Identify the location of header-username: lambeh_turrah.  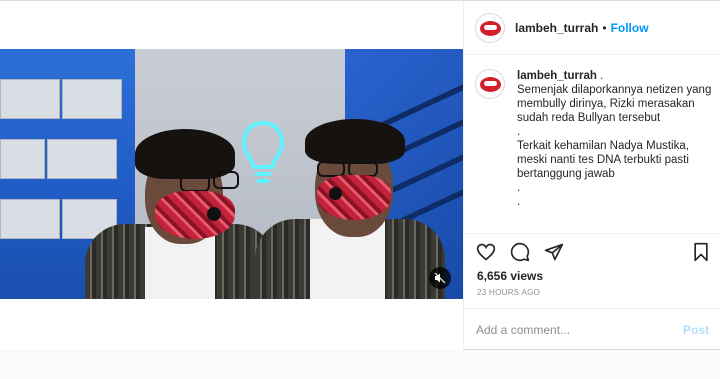
(556, 28).